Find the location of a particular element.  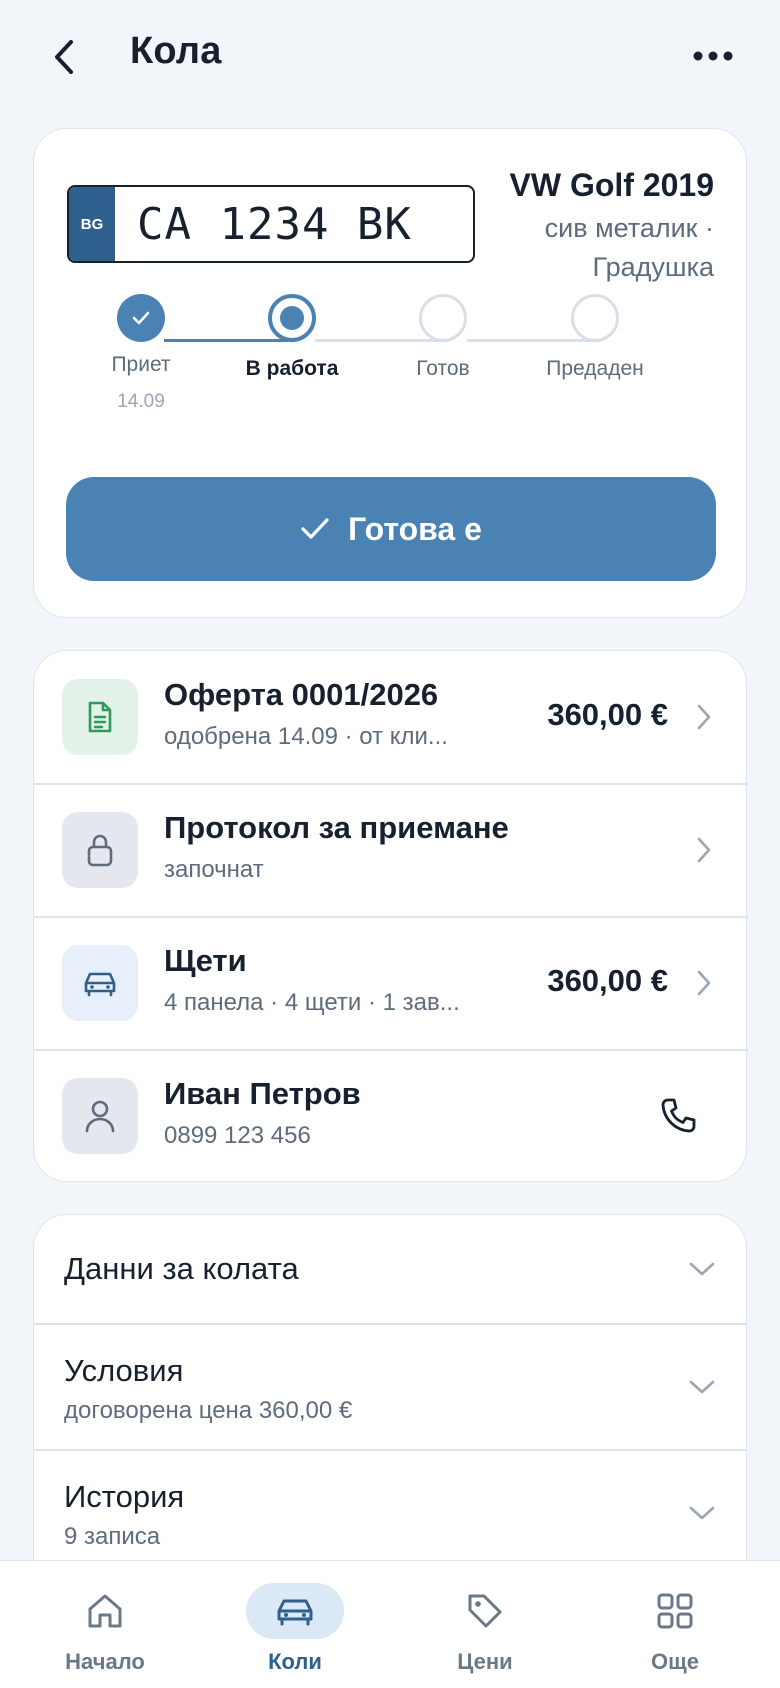

accordion-title: История is located at coordinates (124, 1496).